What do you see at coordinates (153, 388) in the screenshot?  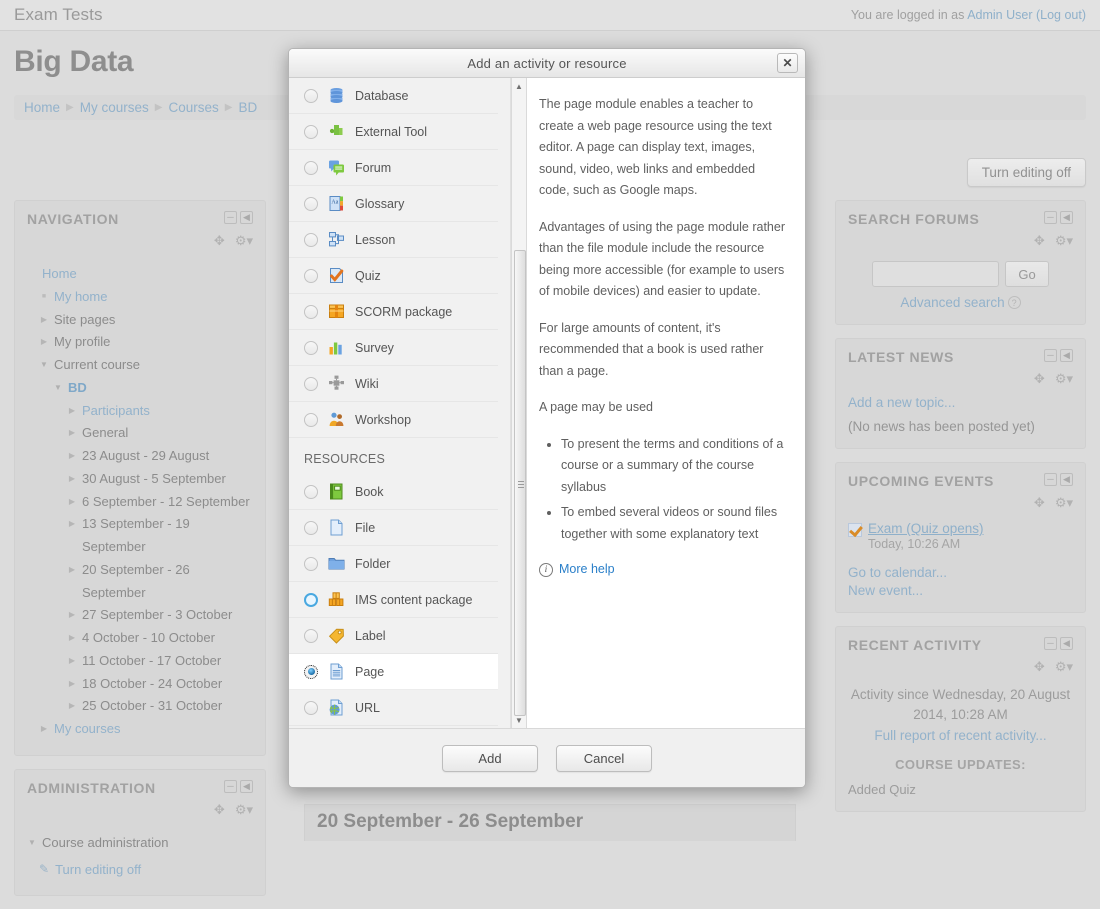 I see `nav-item-bd: ▼ BD` at bounding box center [153, 388].